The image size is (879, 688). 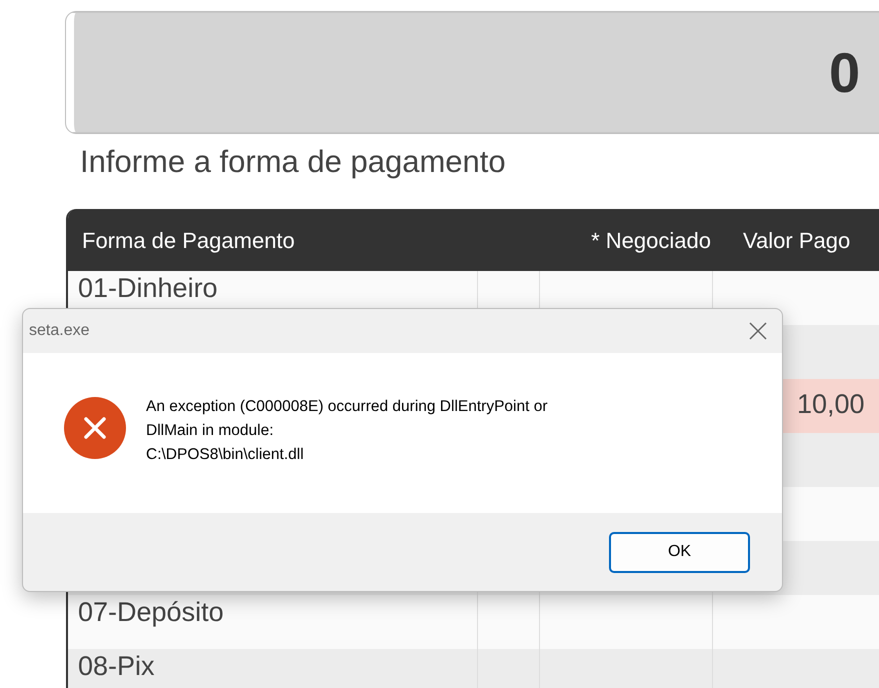 I want to click on column-header: * Negociado, so click(x=651, y=240).